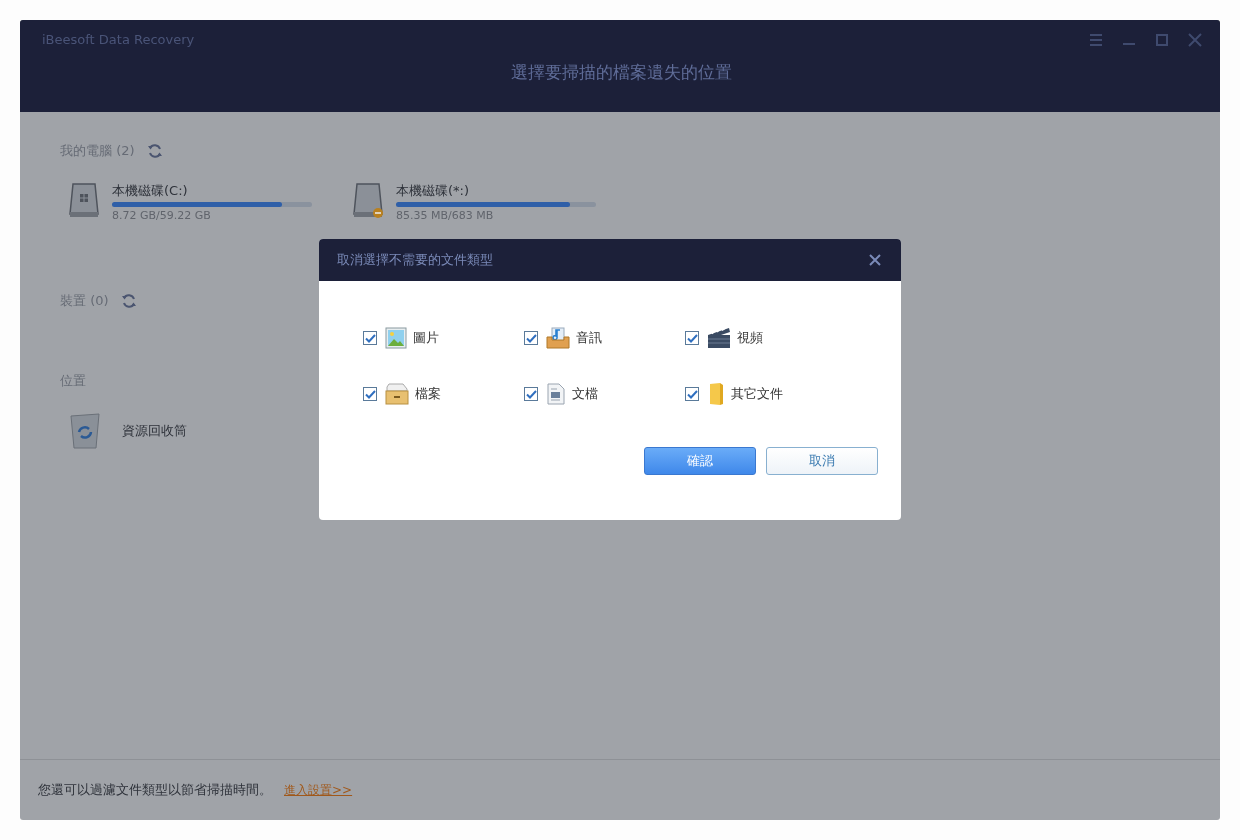 The height and width of the screenshot is (840, 1240). What do you see at coordinates (396, 338) in the screenshot?
I see `picture-file-icon` at bounding box center [396, 338].